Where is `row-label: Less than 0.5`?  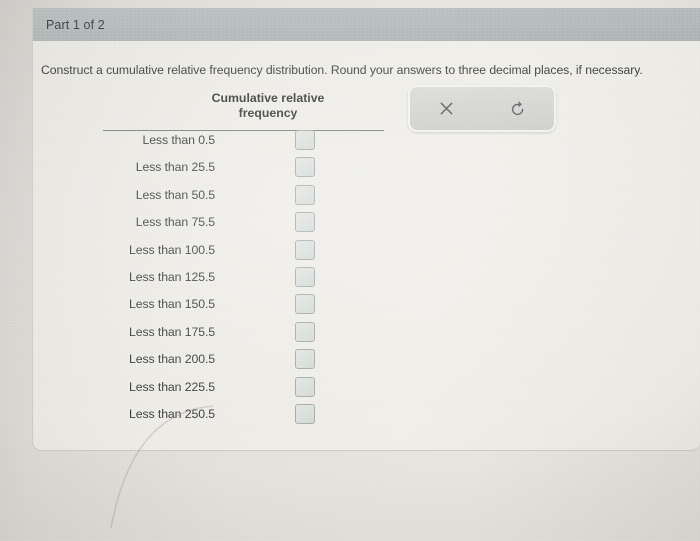
row-label: Less than 0.5 is located at coordinates (178, 140).